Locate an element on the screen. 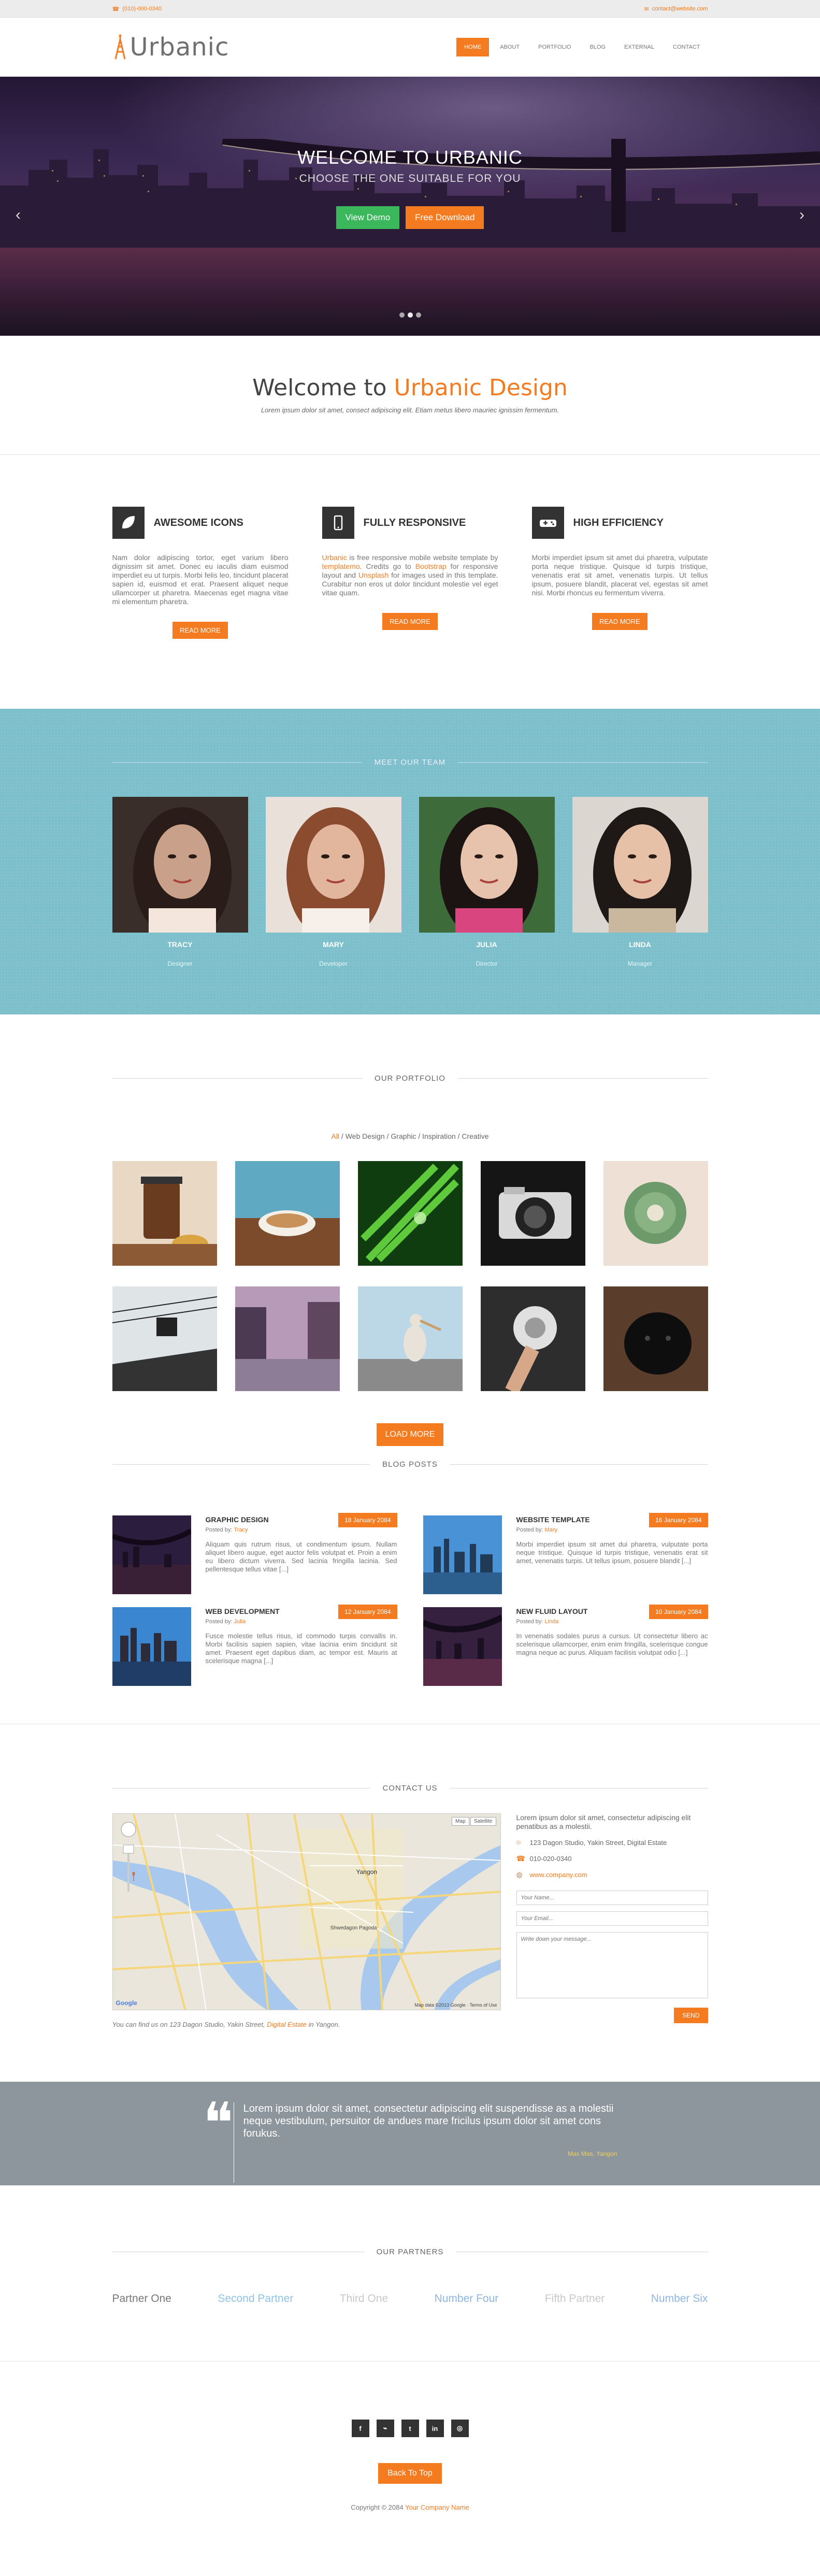  filter-graphic: Graphic is located at coordinates (403, 1136).